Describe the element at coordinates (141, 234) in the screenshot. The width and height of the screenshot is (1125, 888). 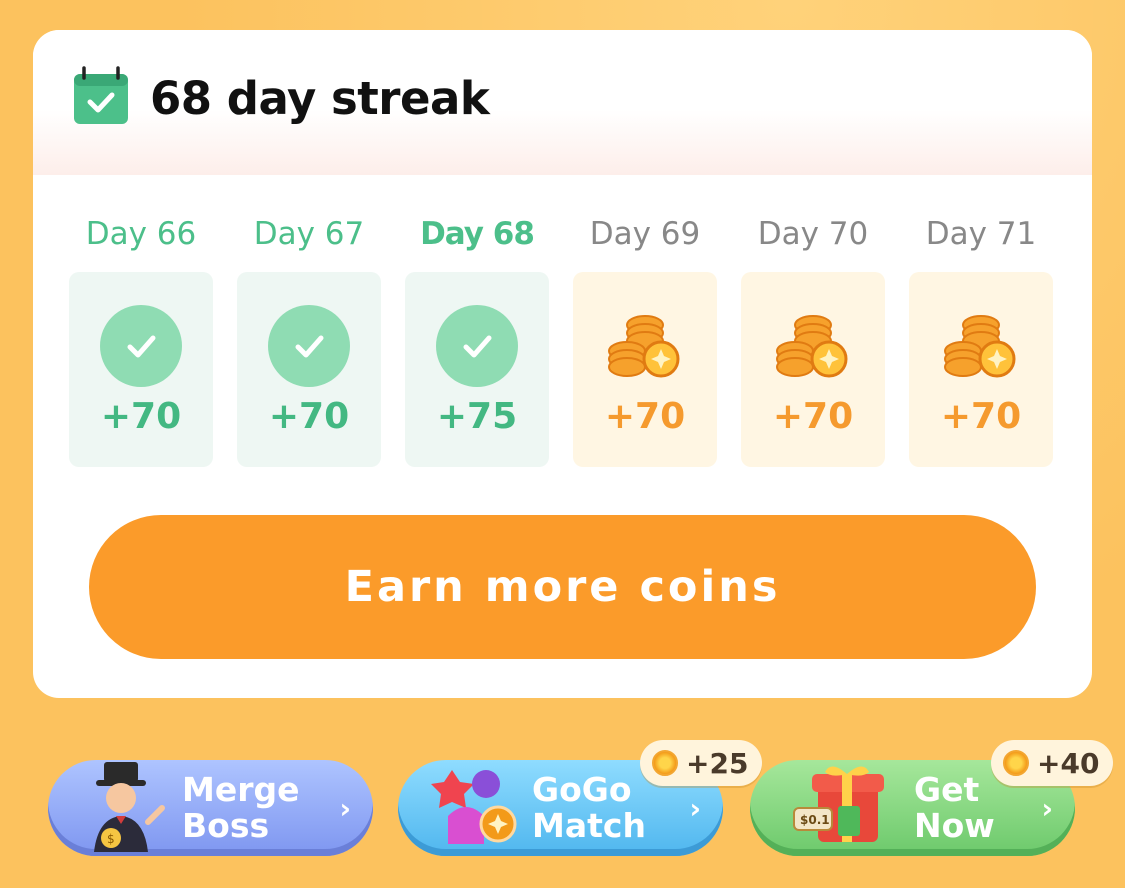
I see `day-label: Day 66` at that location.